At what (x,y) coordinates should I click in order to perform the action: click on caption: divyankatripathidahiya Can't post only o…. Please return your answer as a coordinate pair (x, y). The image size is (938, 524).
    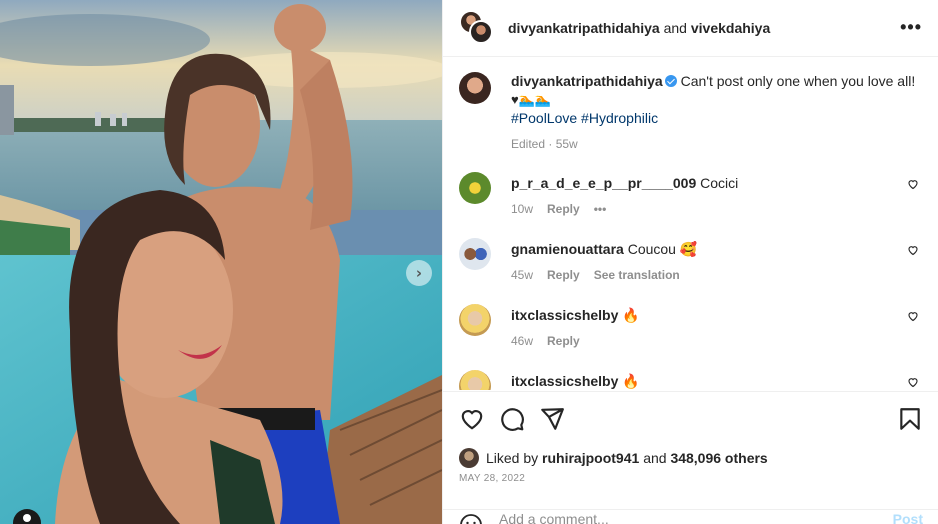
    Looking at the image, I should click on (694, 112).